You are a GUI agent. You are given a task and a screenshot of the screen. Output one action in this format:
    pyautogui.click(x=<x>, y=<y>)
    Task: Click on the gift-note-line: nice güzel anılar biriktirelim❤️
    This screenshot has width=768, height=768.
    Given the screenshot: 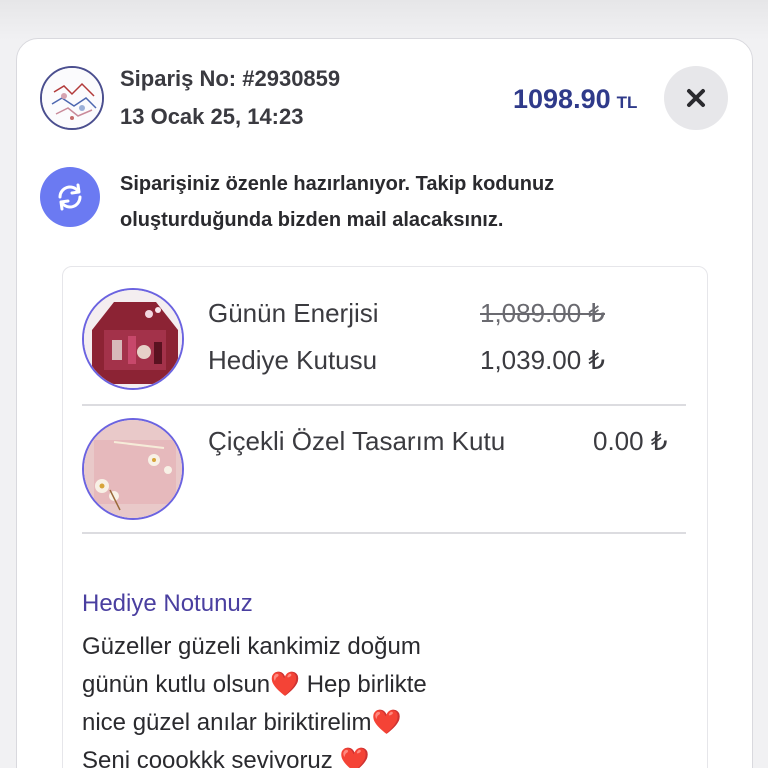 What is the action you would take?
    pyautogui.click(x=242, y=722)
    